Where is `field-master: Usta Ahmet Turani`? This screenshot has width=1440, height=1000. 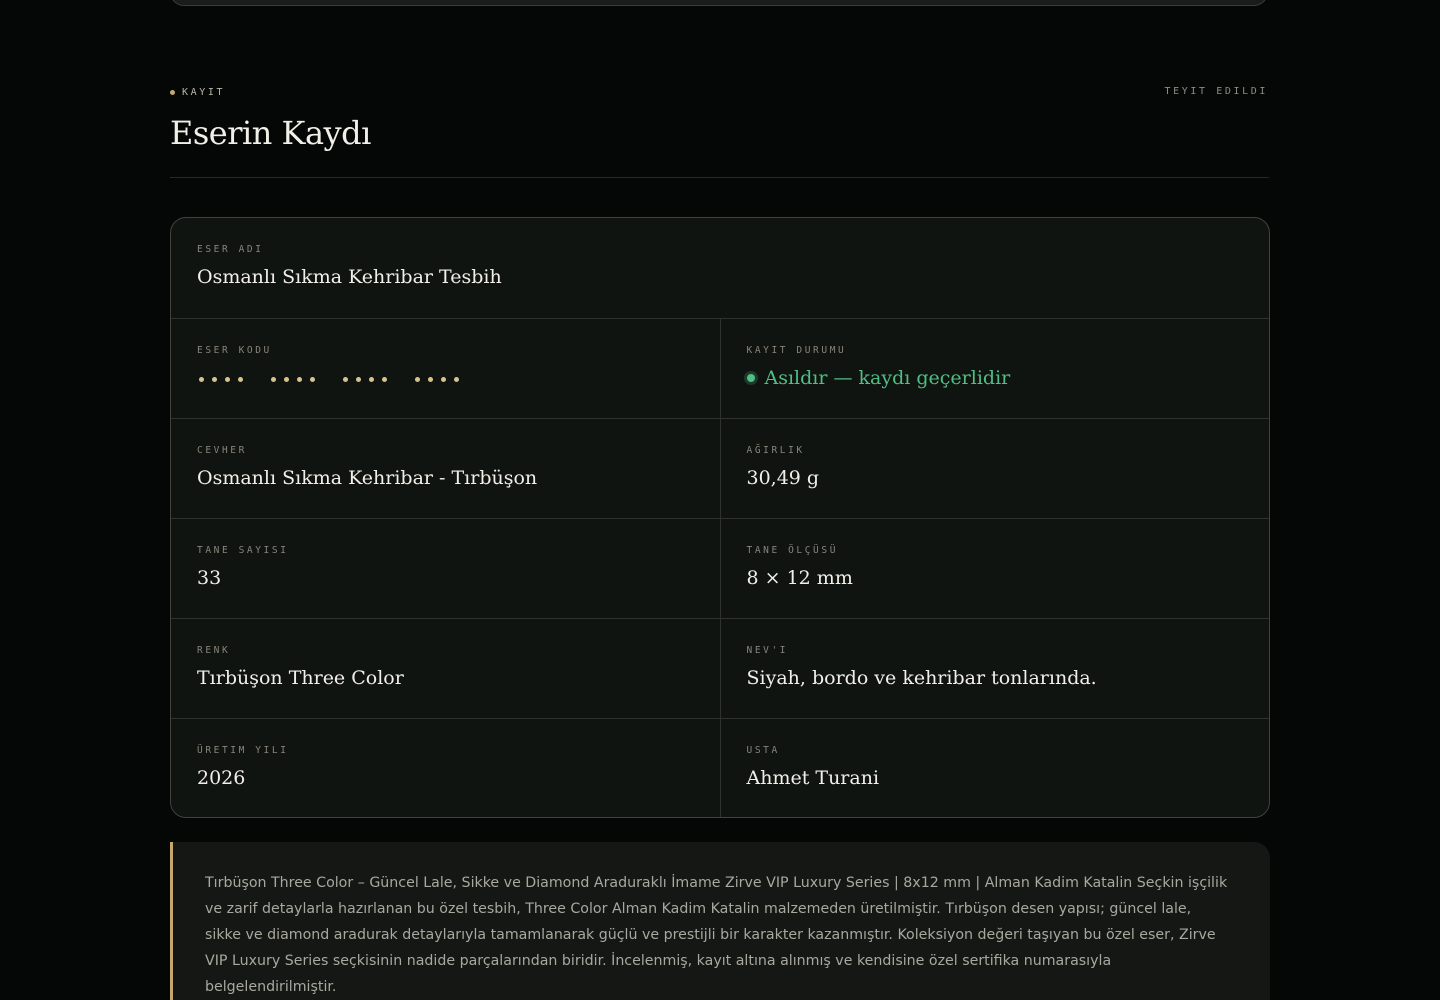 field-master: Usta Ahmet Turani is located at coordinates (994, 768).